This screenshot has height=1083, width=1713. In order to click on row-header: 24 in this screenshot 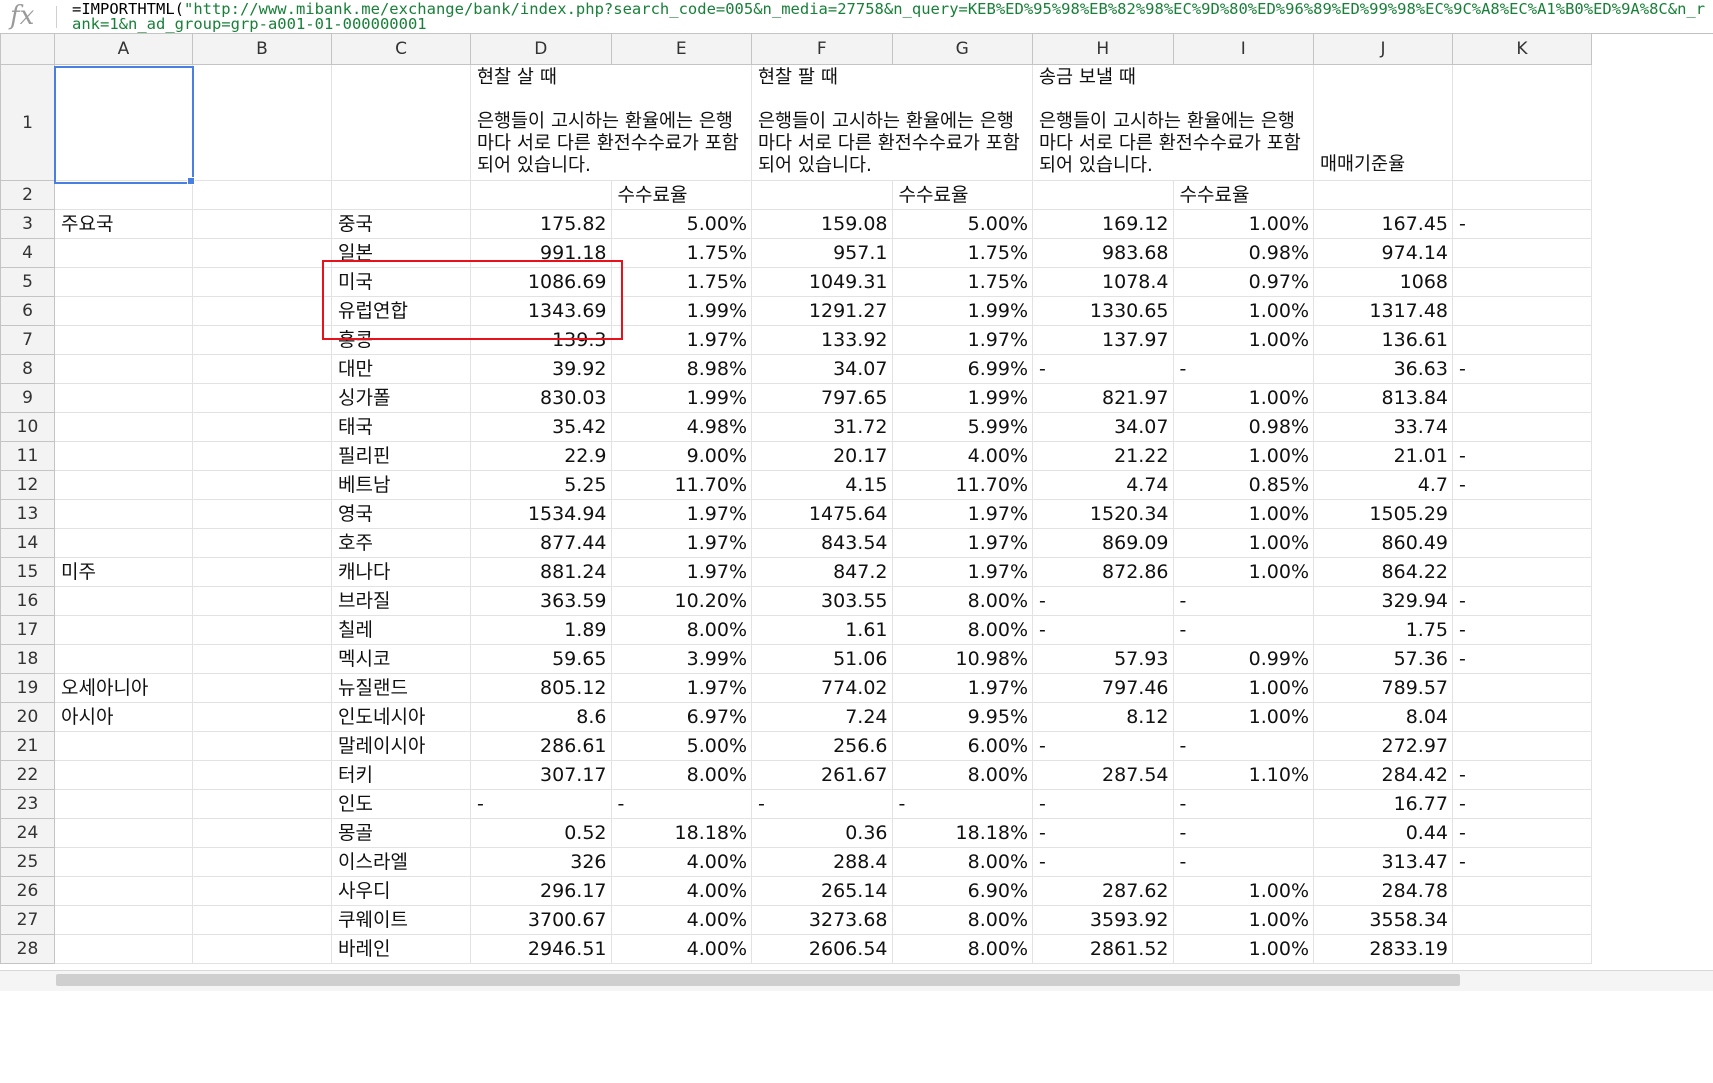, I will do `click(27, 833)`.